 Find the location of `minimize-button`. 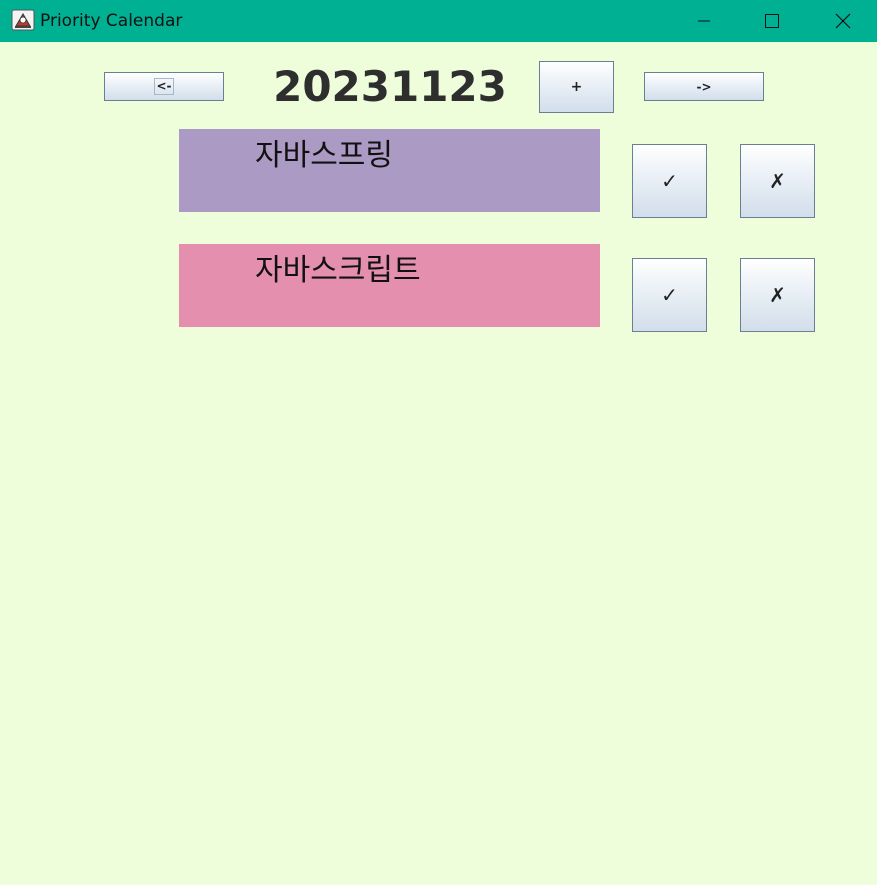

minimize-button is located at coordinates (704, 21).